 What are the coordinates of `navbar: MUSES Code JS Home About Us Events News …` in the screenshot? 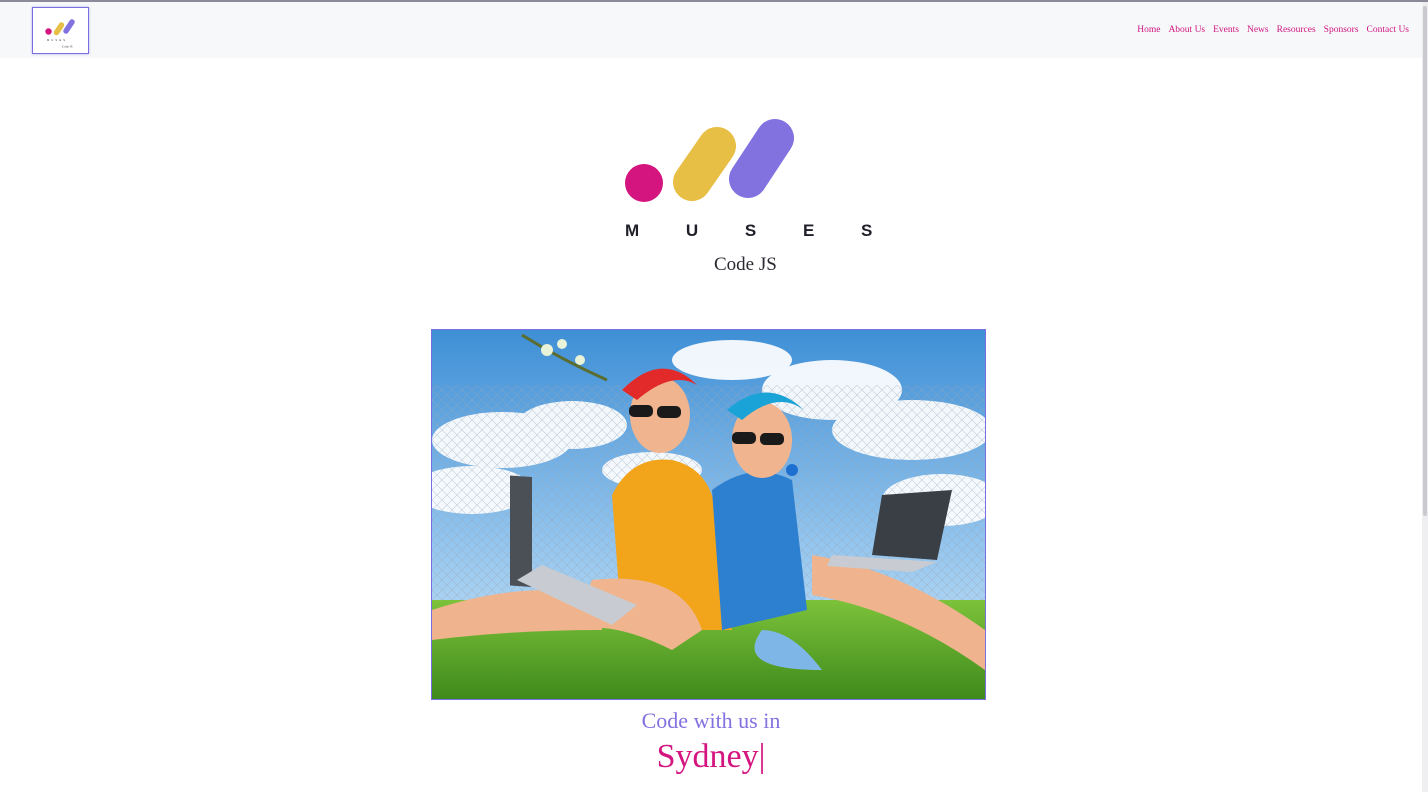 It's located at (711, 30).